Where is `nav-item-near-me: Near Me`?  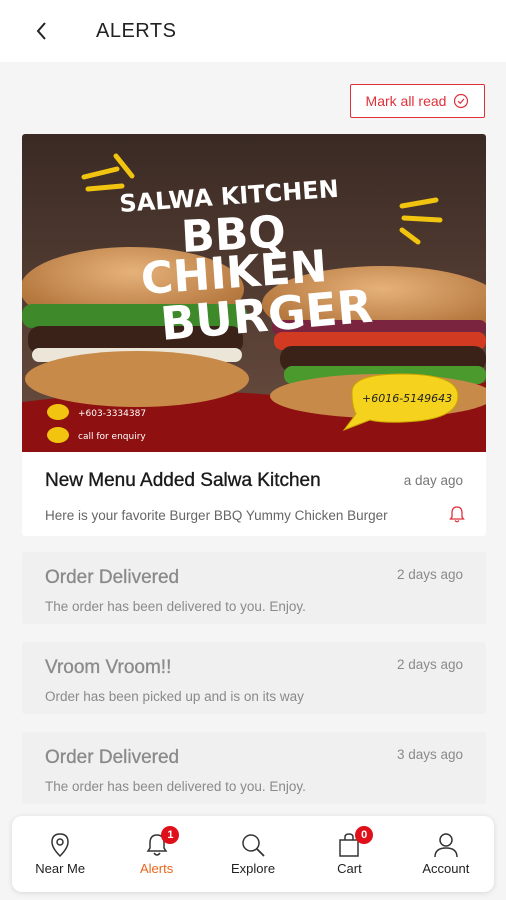
nav-item-near-me: Near Me is located at coordinates (60, 854).